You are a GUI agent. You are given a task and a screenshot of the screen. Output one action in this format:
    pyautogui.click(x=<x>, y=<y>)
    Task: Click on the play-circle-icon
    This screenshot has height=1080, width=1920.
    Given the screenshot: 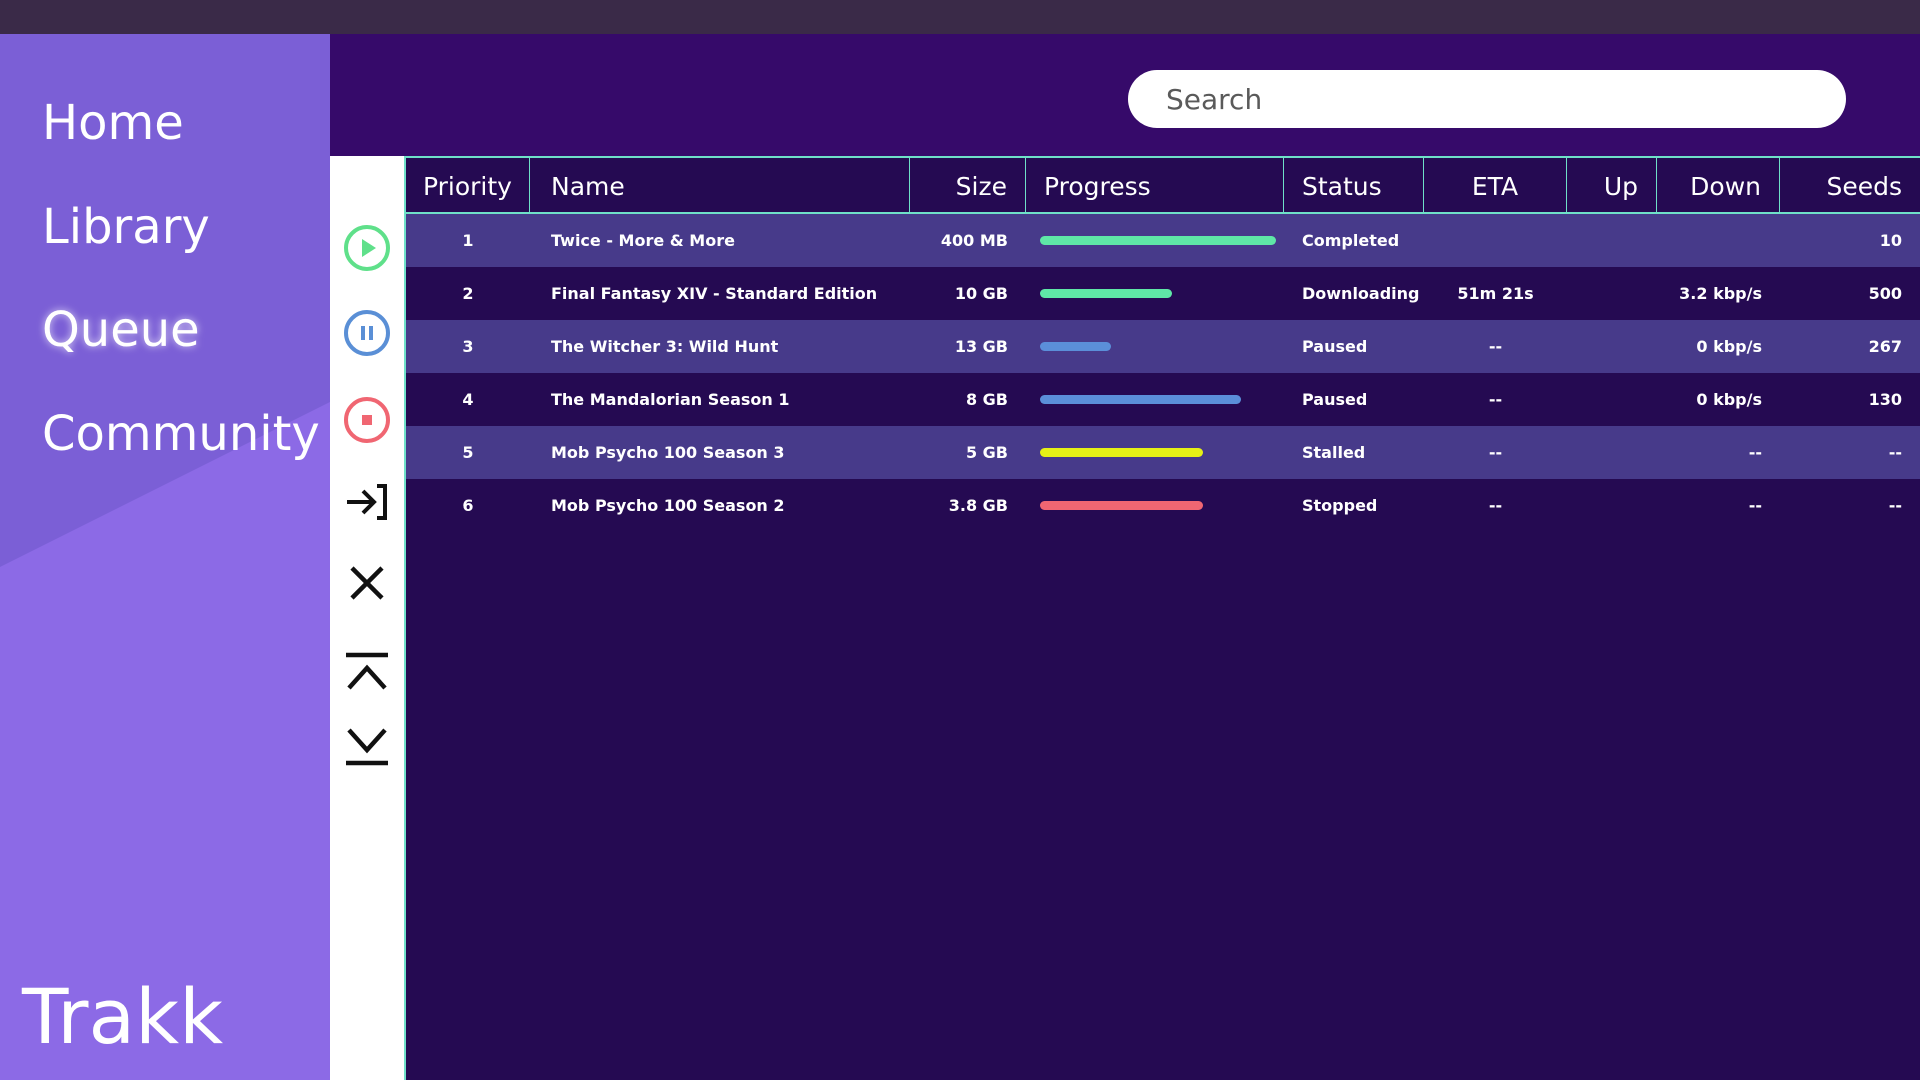 What is the action you would take?
    pyautogui.click(x=367, y=248)
    